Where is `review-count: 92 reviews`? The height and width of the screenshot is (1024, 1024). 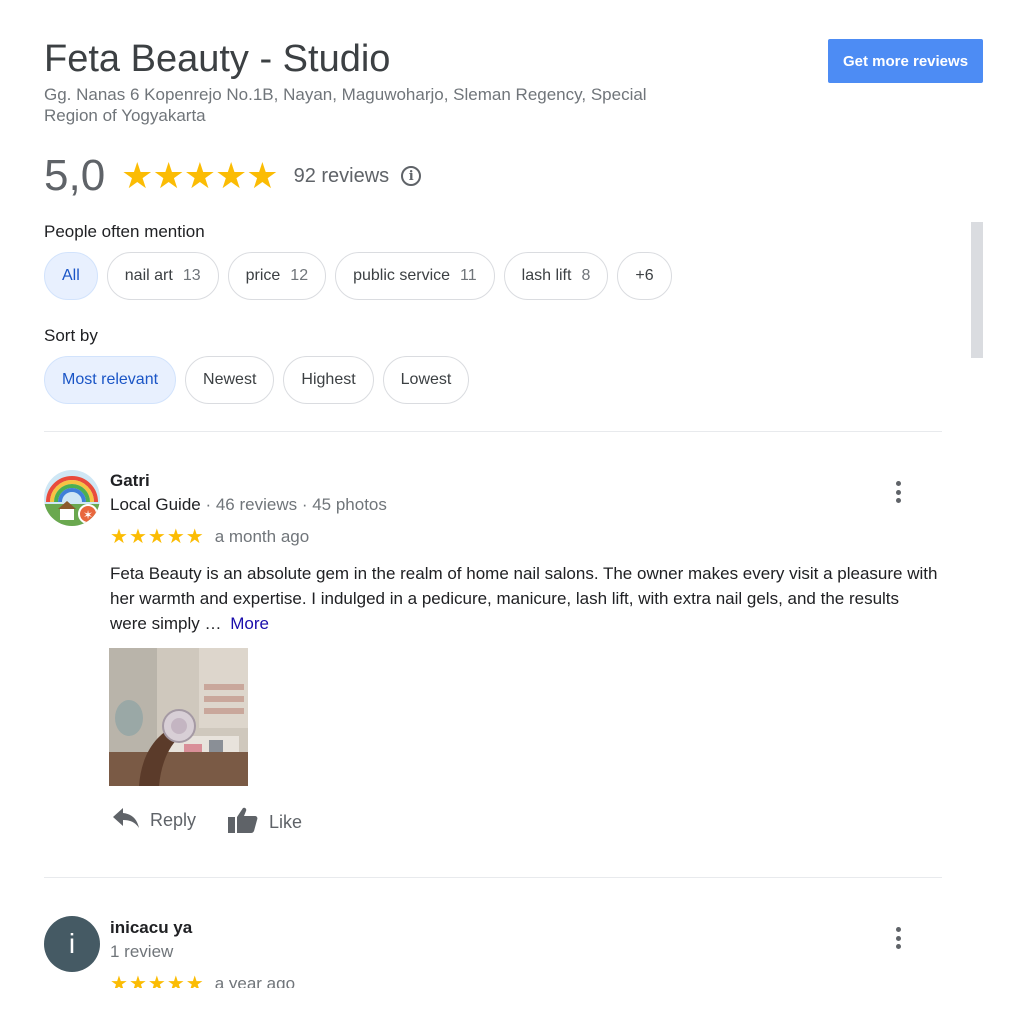 review-count: 92 reviews is located at coordinates (342, 176).